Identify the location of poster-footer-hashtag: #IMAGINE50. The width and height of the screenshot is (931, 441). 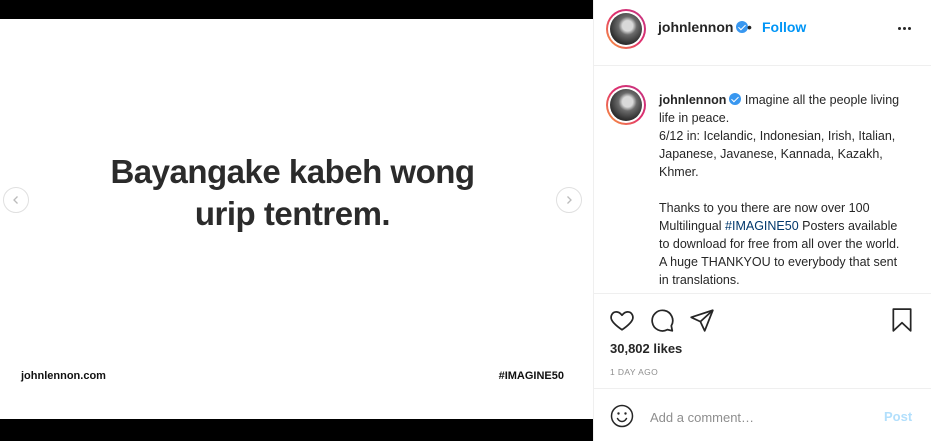
(531, 376).